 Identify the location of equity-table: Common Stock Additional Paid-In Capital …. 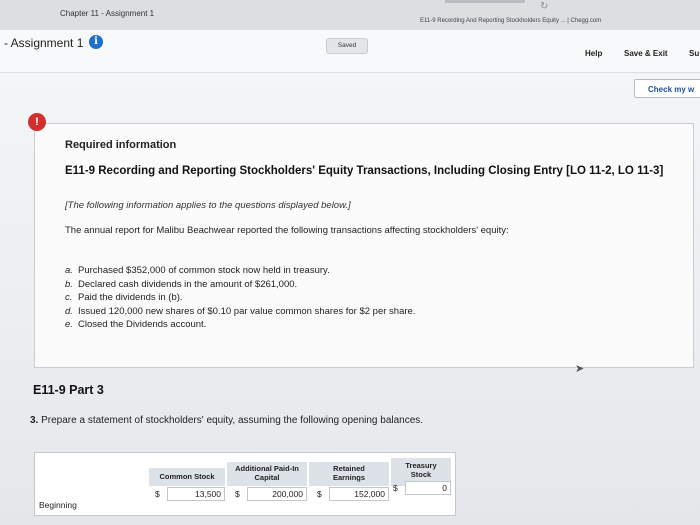
(245, 484).